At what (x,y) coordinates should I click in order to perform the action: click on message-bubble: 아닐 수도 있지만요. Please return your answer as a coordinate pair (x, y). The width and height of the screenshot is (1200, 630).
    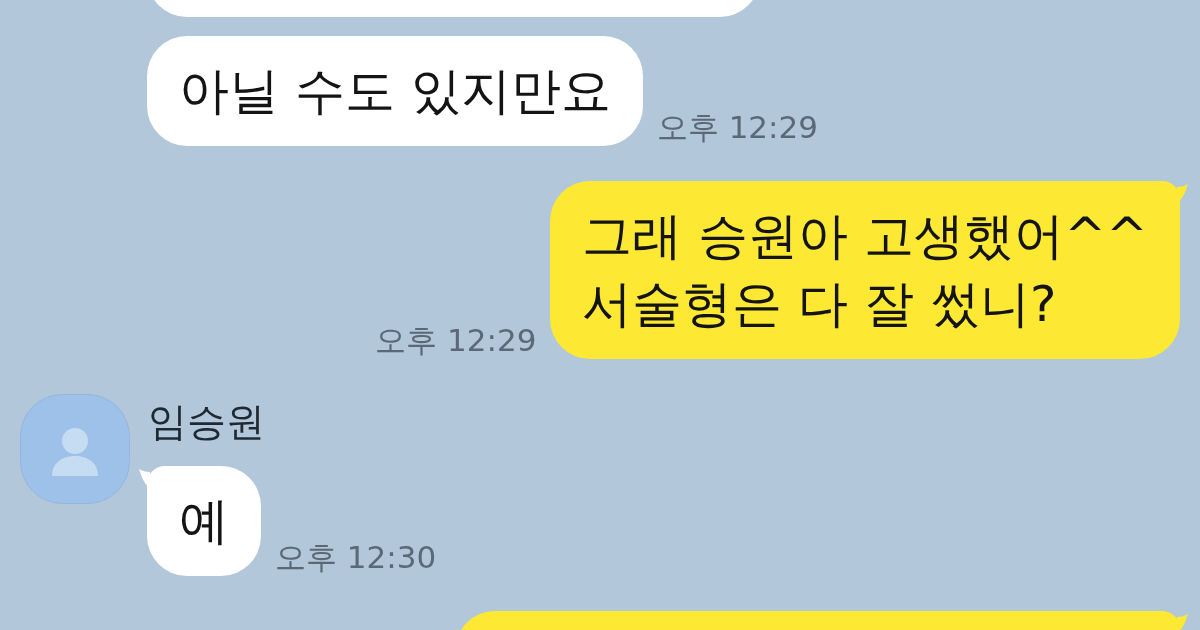
    Looking at the image, I should click on (395, 91).